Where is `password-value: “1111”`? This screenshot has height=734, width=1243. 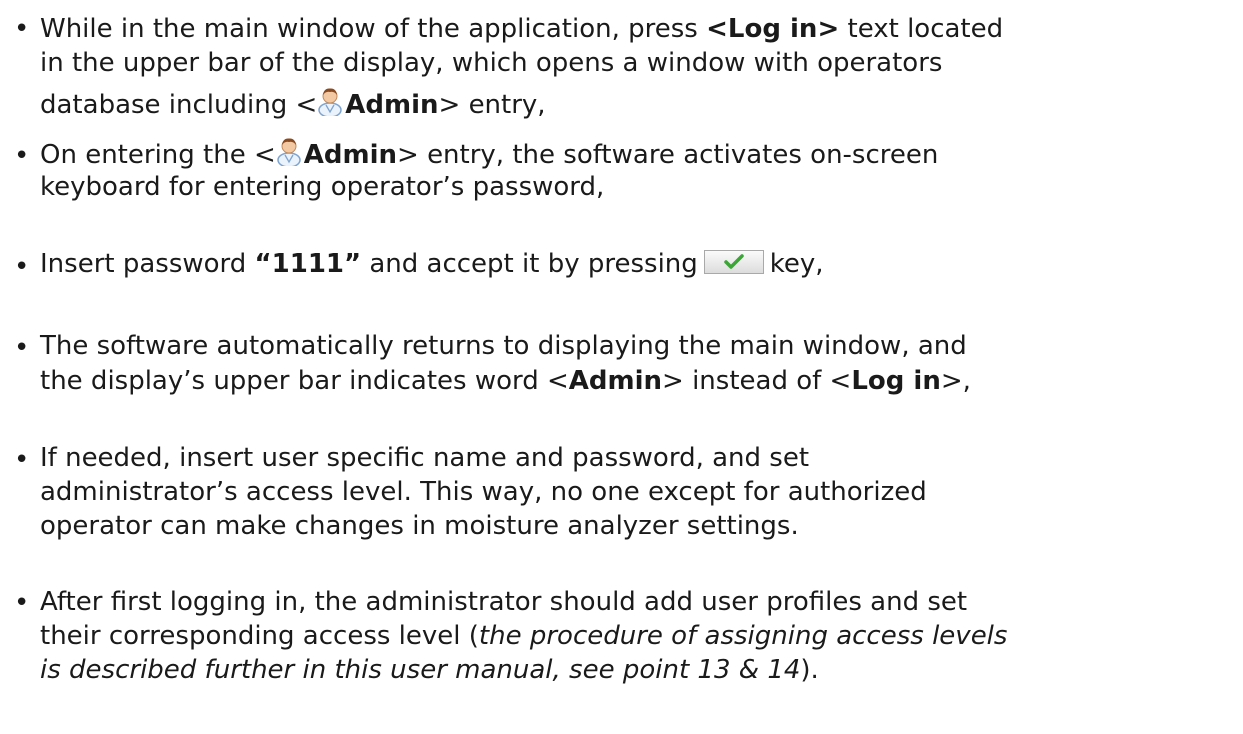
password-value: “1111” is located at coordinates (308, 264).